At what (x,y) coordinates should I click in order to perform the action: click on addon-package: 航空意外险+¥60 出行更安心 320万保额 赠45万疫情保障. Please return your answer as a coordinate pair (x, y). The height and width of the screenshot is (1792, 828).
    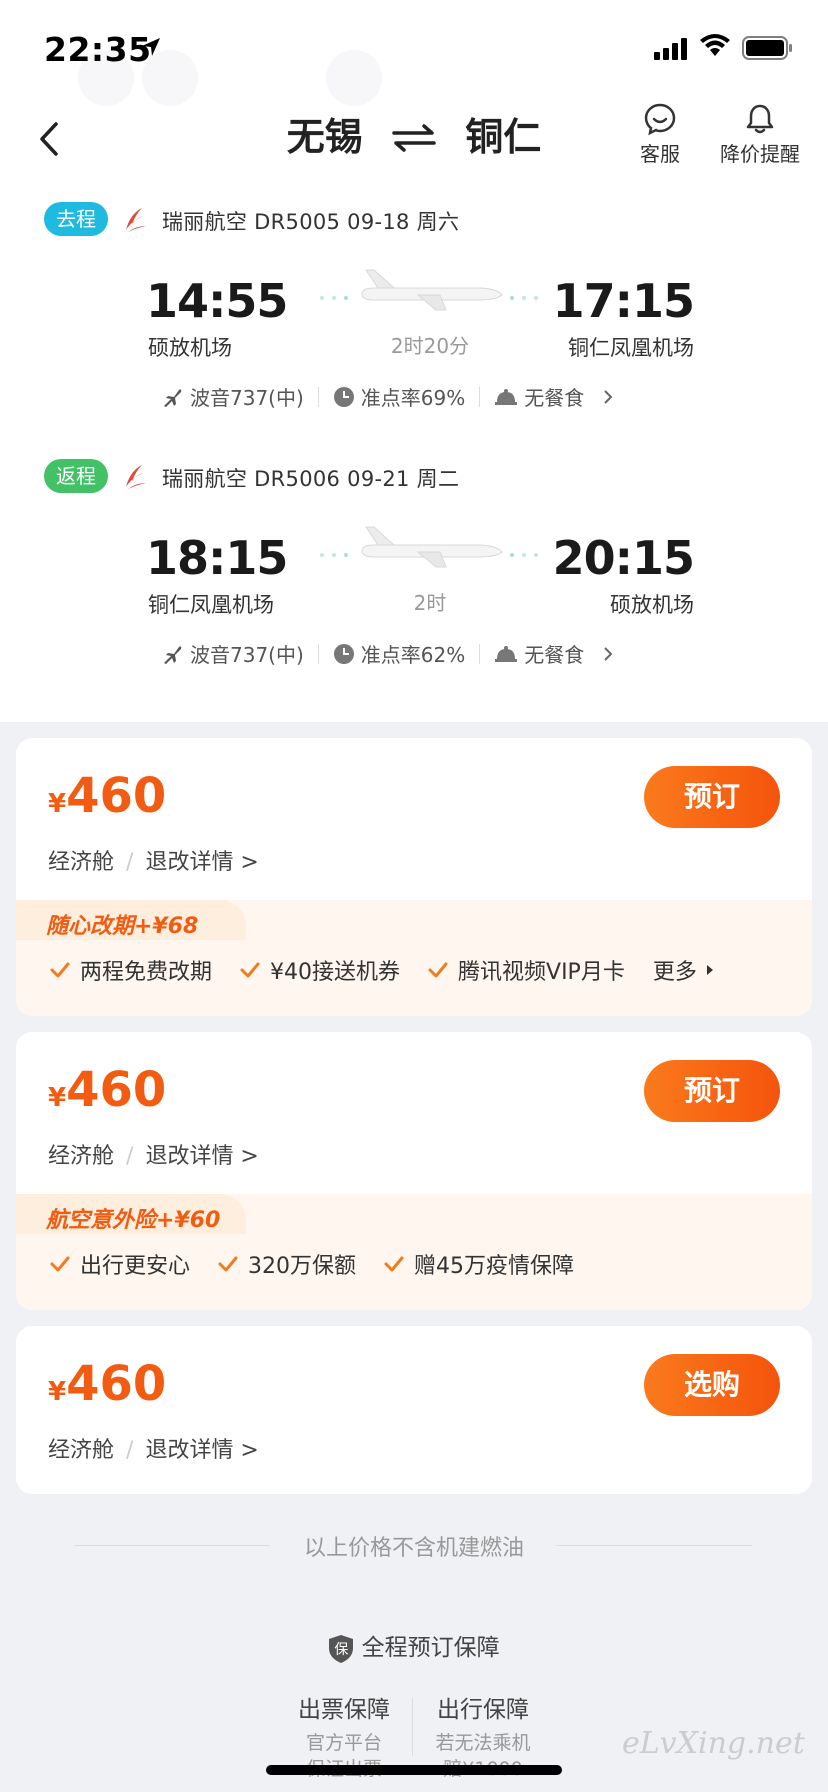
    Looking at the image, I should click on (414, 1252).